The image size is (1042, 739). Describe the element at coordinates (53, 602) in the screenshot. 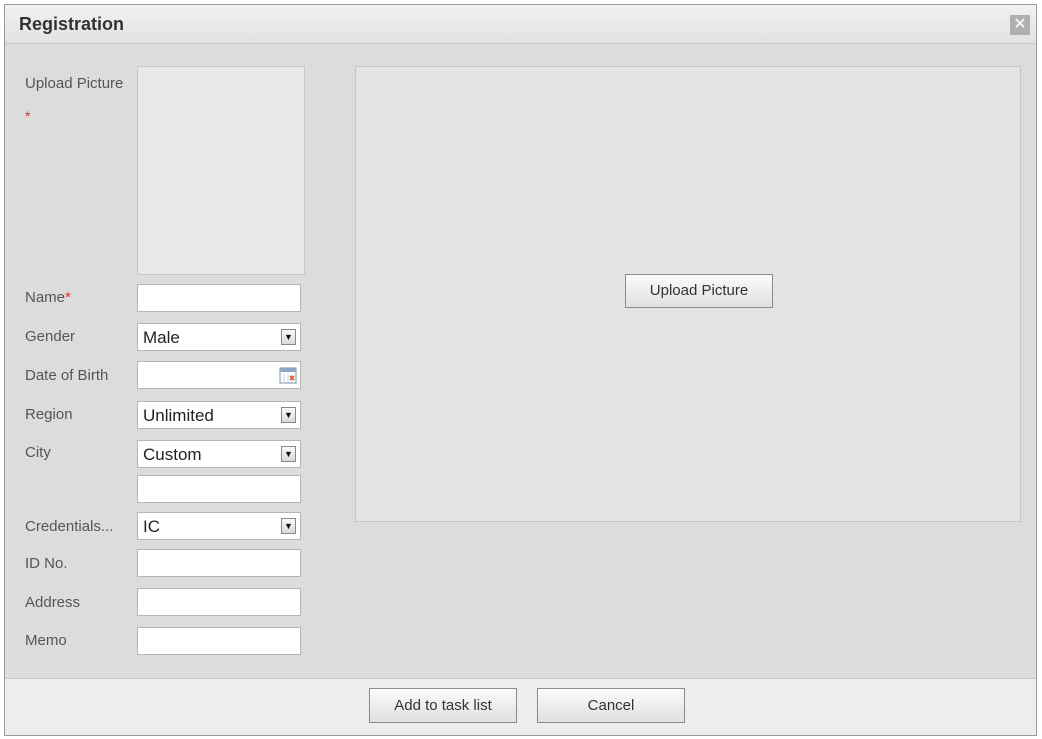

I see `address-label: Address` at that location.